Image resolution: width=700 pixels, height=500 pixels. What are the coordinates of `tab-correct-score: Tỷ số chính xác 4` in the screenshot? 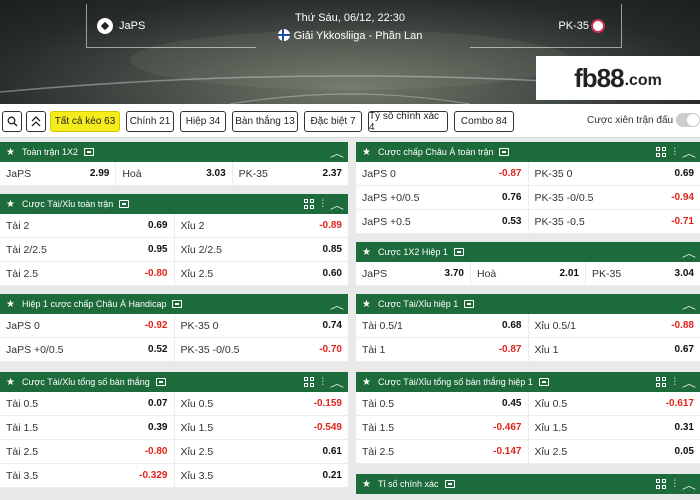 It's located at (408, 122).